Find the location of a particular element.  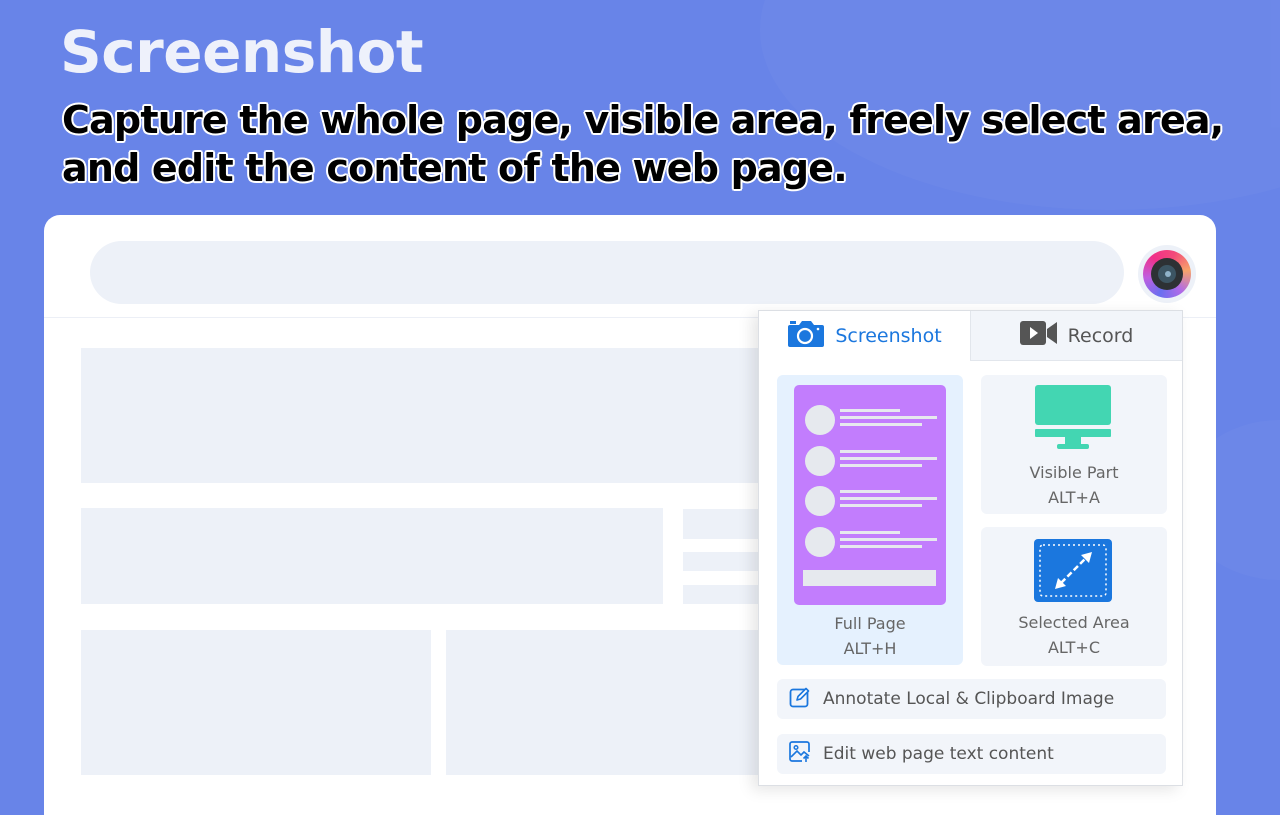

action-label: Annotate Local & Clipboard Image is located at coordinates (969, 699).